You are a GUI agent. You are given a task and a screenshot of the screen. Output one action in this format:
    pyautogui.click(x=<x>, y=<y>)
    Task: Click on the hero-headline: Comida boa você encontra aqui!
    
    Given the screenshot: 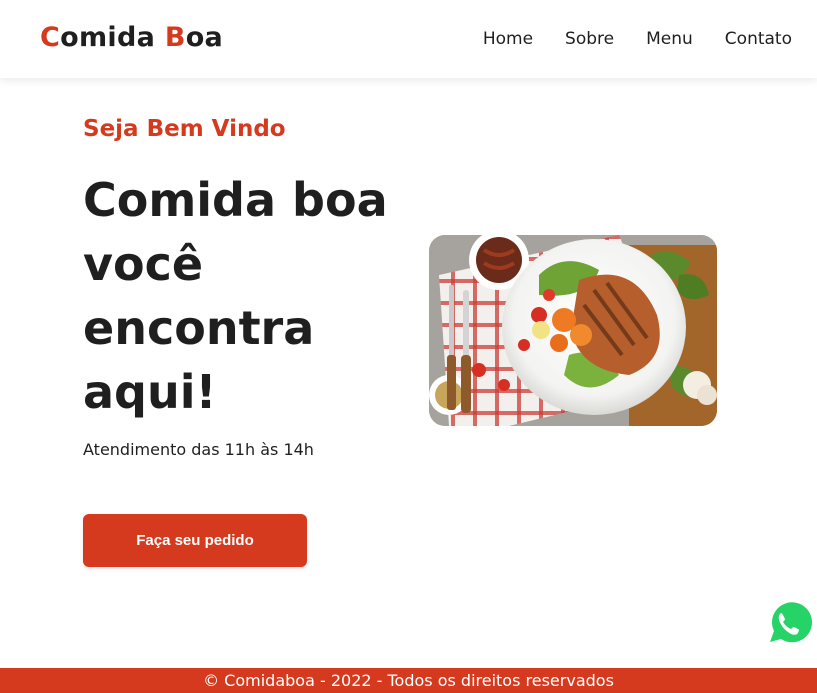 What is the action you would take?
    pyautogui.click(x=235, y=296)
    